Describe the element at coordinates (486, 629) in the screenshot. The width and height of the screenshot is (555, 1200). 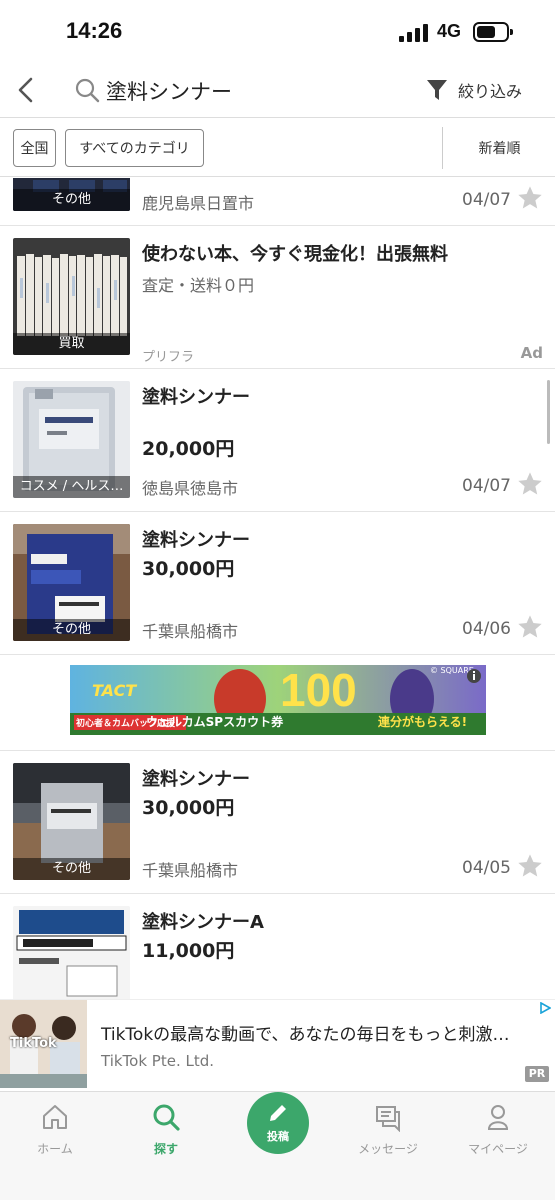
I see `item-date: 04/06` at that location.